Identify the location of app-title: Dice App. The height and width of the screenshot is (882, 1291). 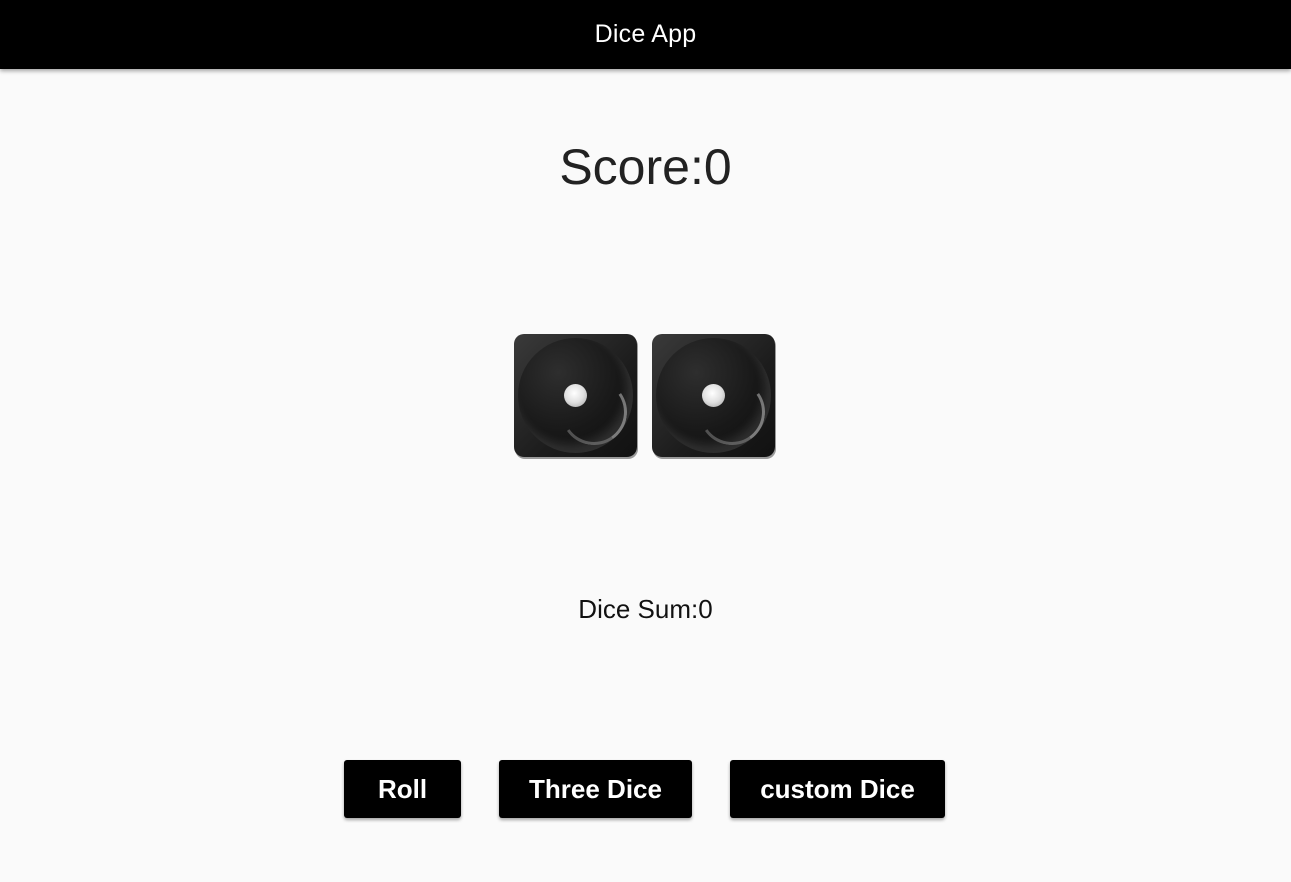
(645, 34).